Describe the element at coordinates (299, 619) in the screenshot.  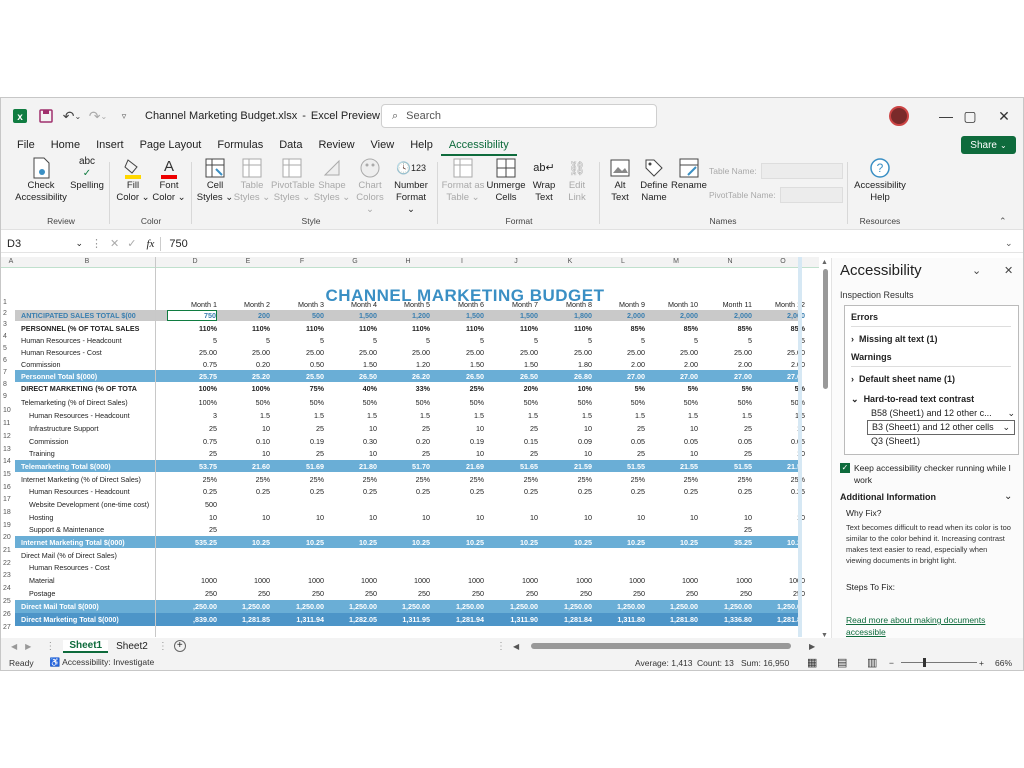
I see `table-cell: 1,311.94` at that location.